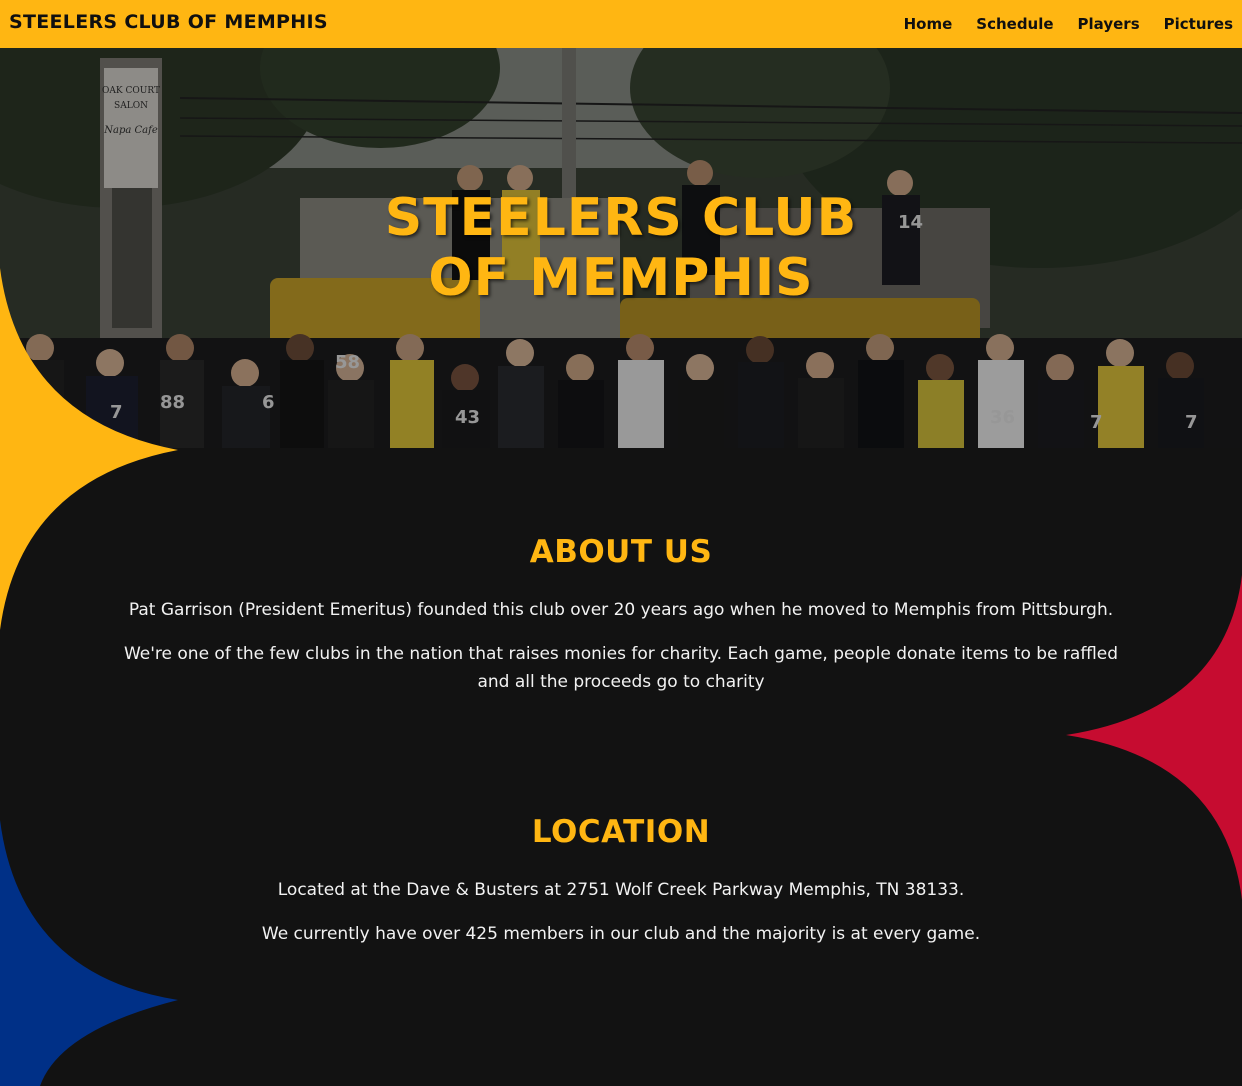 Image resolution: width=1242 pixels, height=1086 pixels. I want to click on nav-links: Home Schedule Players Pictures, so click(1068, 24).